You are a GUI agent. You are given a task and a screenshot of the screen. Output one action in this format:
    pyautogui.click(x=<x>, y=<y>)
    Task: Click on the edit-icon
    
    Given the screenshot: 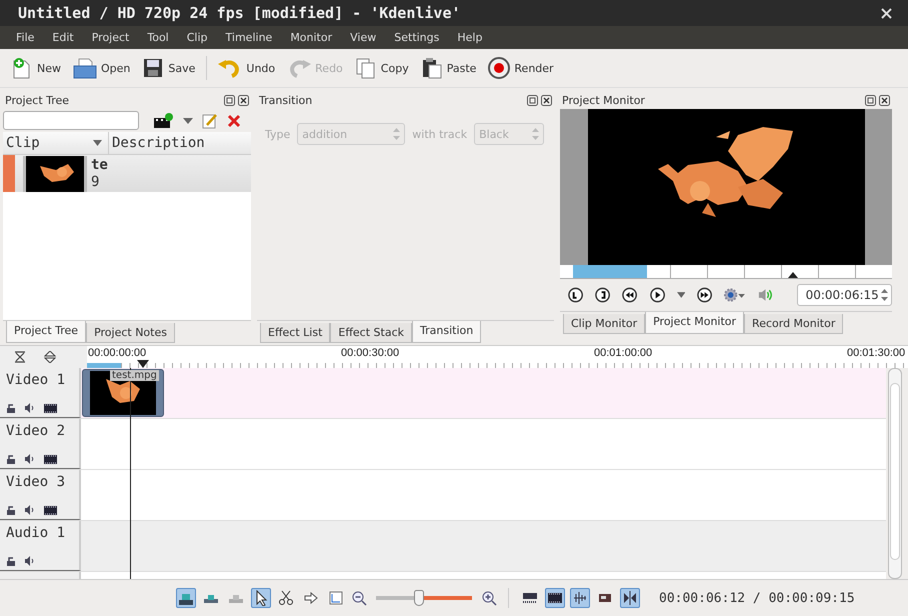 What is the action you would take?
    pyautogui.click(x=210, y=120)
    